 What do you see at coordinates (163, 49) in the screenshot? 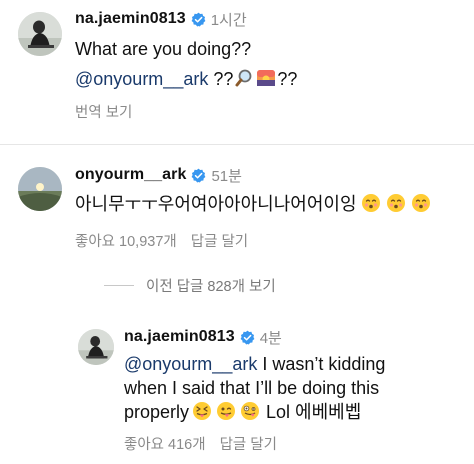
I see `comment-line: What are you doing??` at bounding box center [163, 49].